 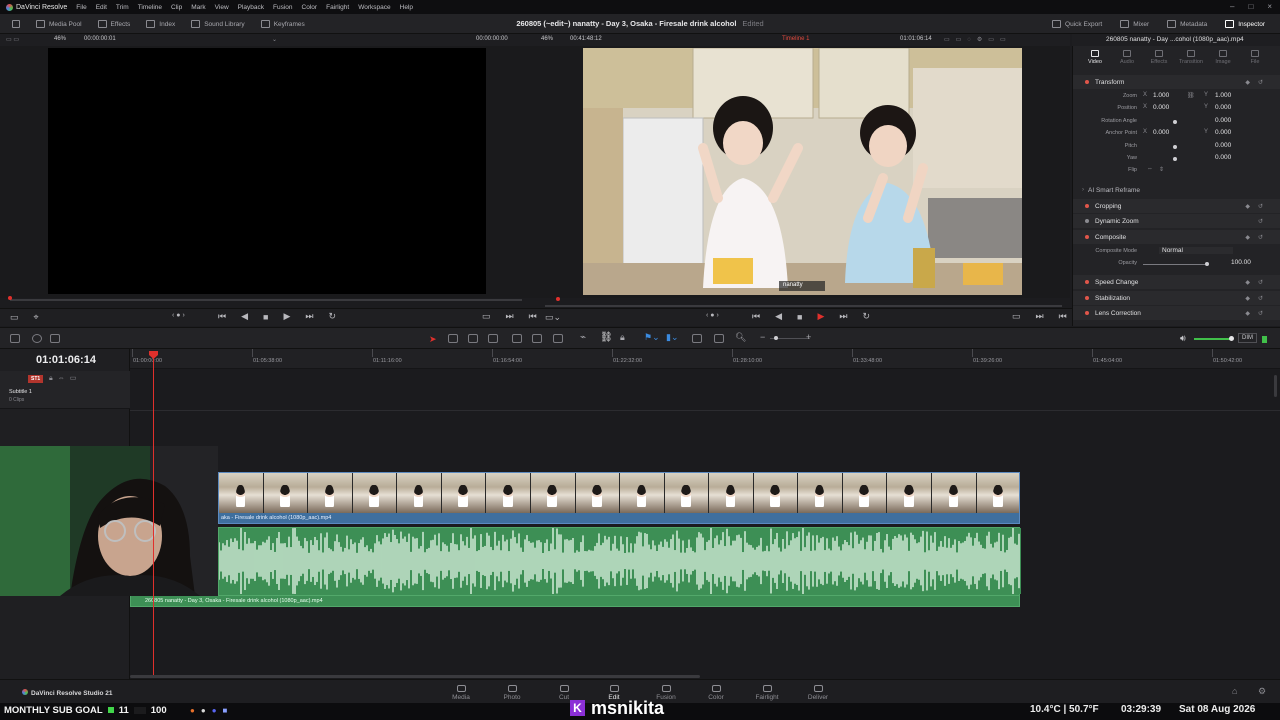 What do you see at coordinates (1176, 237) in the screenshot?
I see `section-composite: Composite ◆↺` at bounding box center [1176, 237].